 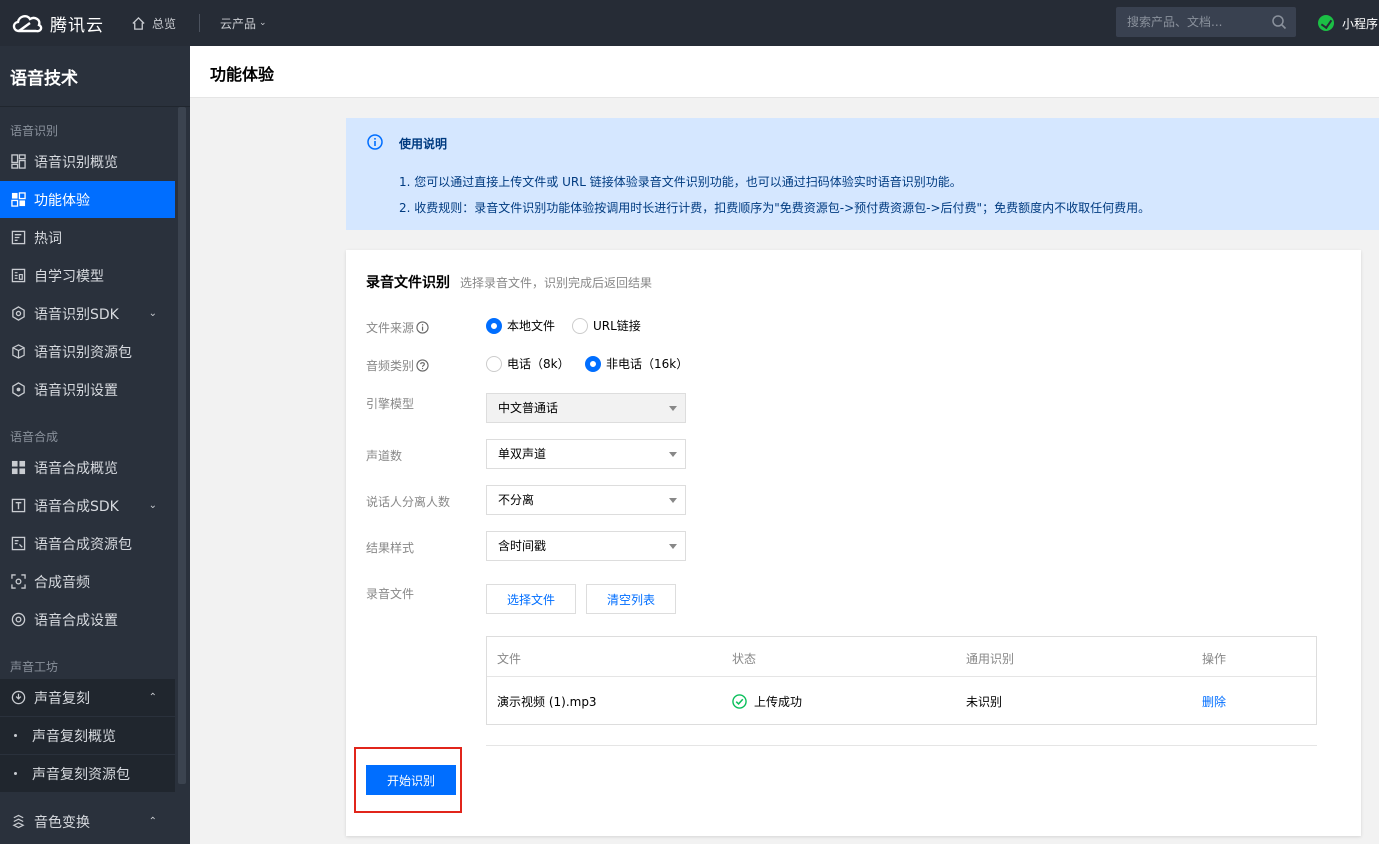 What do you see at coordinates (586, 408) in the screenshot?
I see `engine-select: 中文普通话` at bounding box center [586, 408].